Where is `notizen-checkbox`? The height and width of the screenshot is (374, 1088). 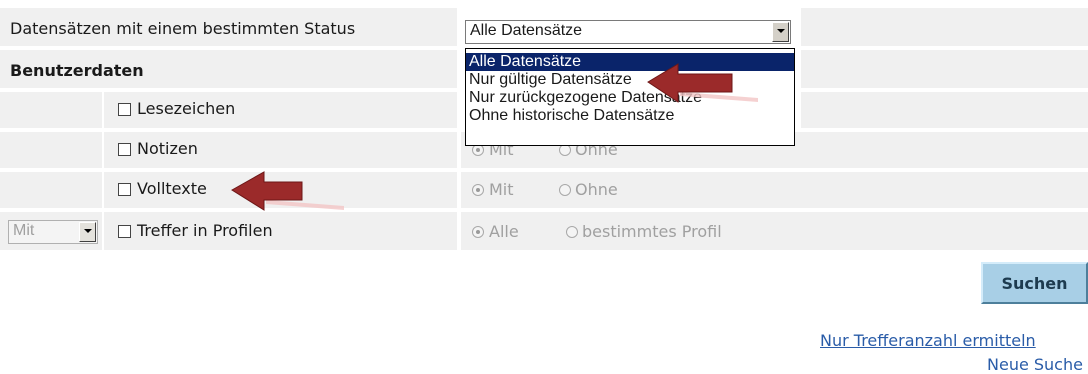
notizen-checkbox is located at coordinates (124, 149).